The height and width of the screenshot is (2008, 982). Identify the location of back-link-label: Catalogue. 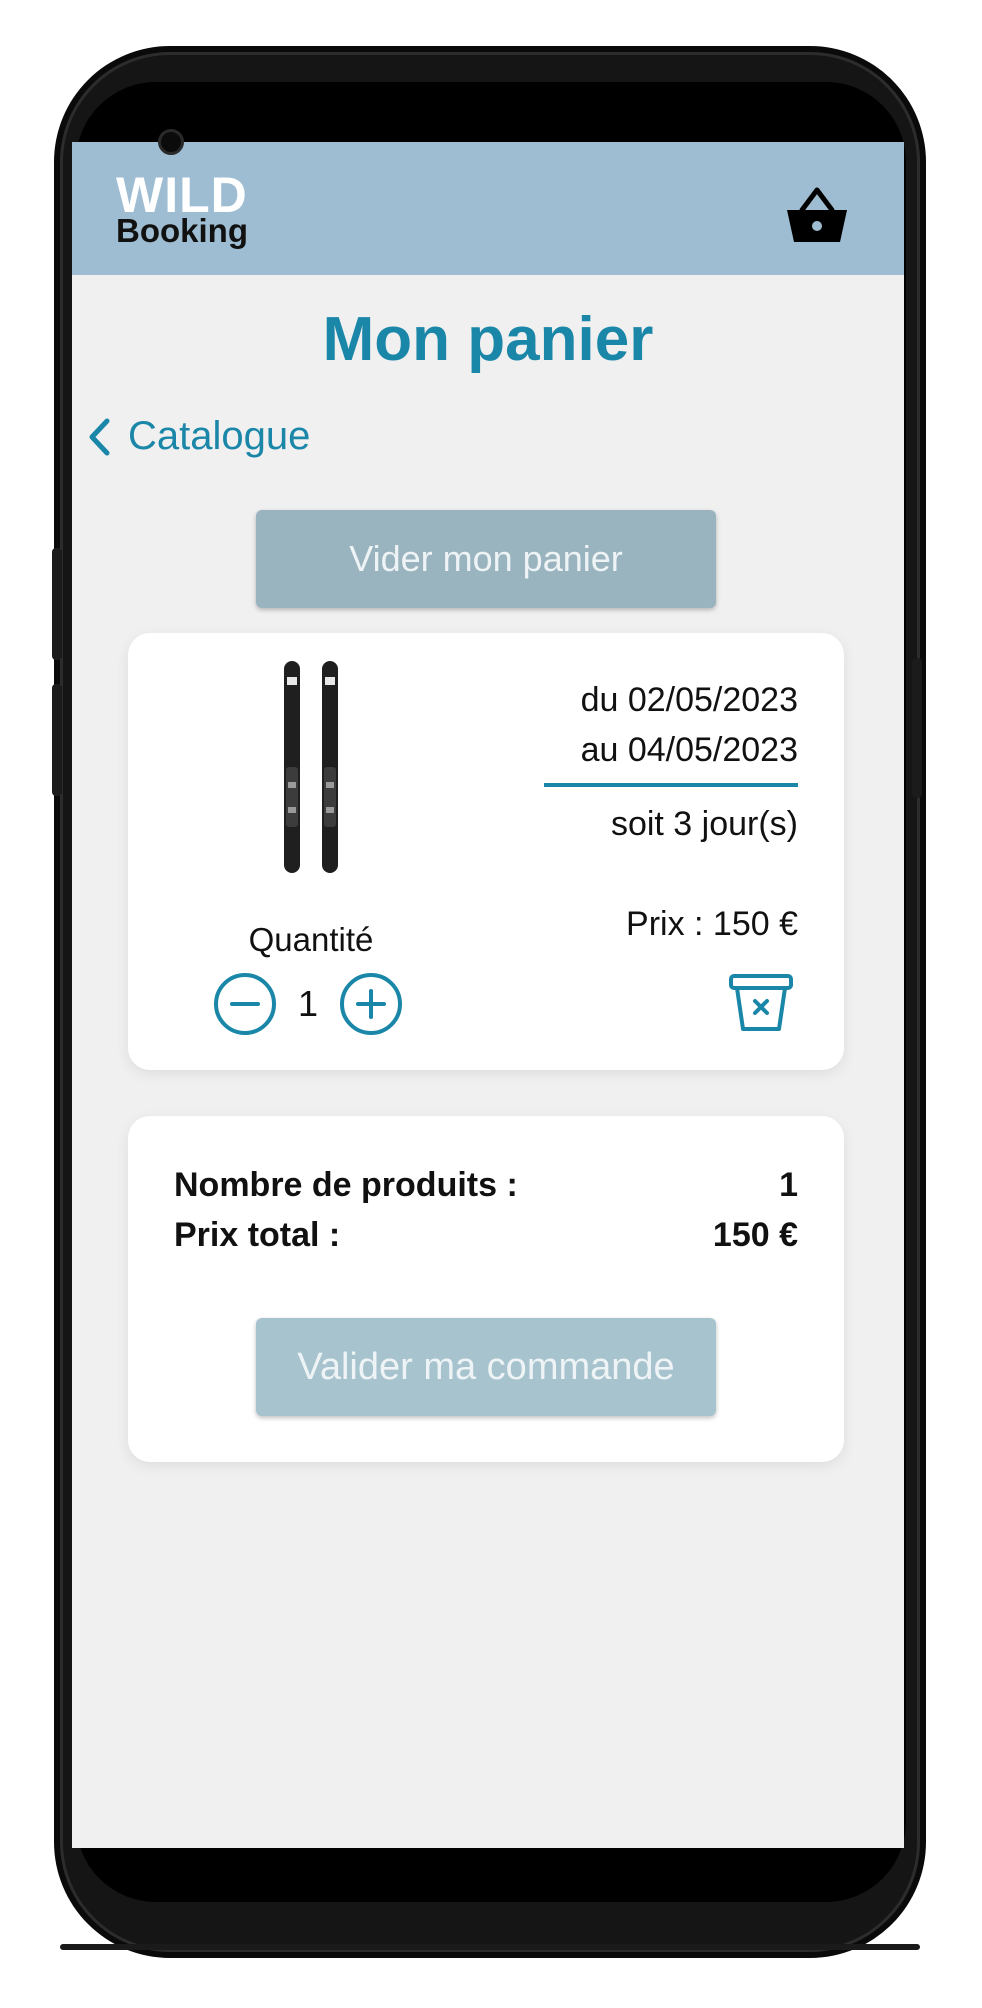
(219, 436).